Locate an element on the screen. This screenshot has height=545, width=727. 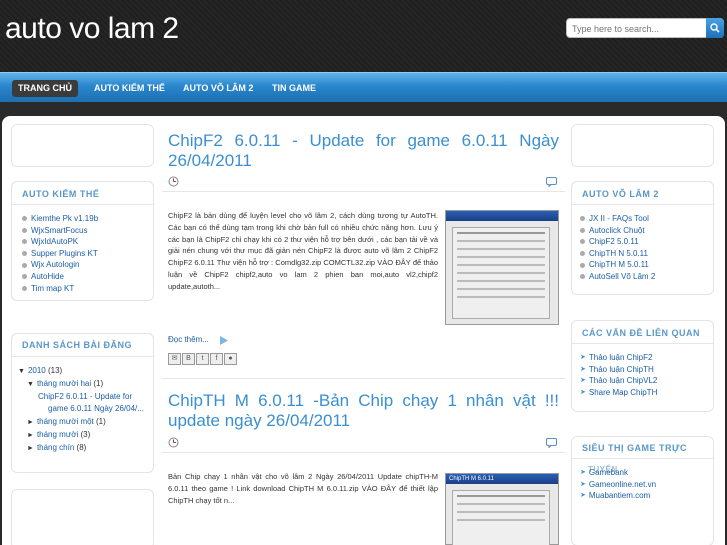
email-share-icon: ✉ is located at coordinates (174, 359).